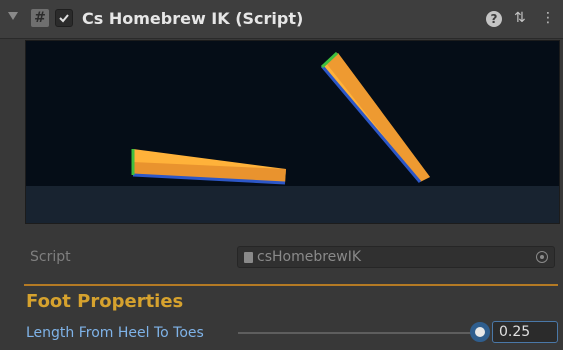 This screenshot has width=563, height=350. I want to click on script-value: csHomebrewIK, so click(309, 257).